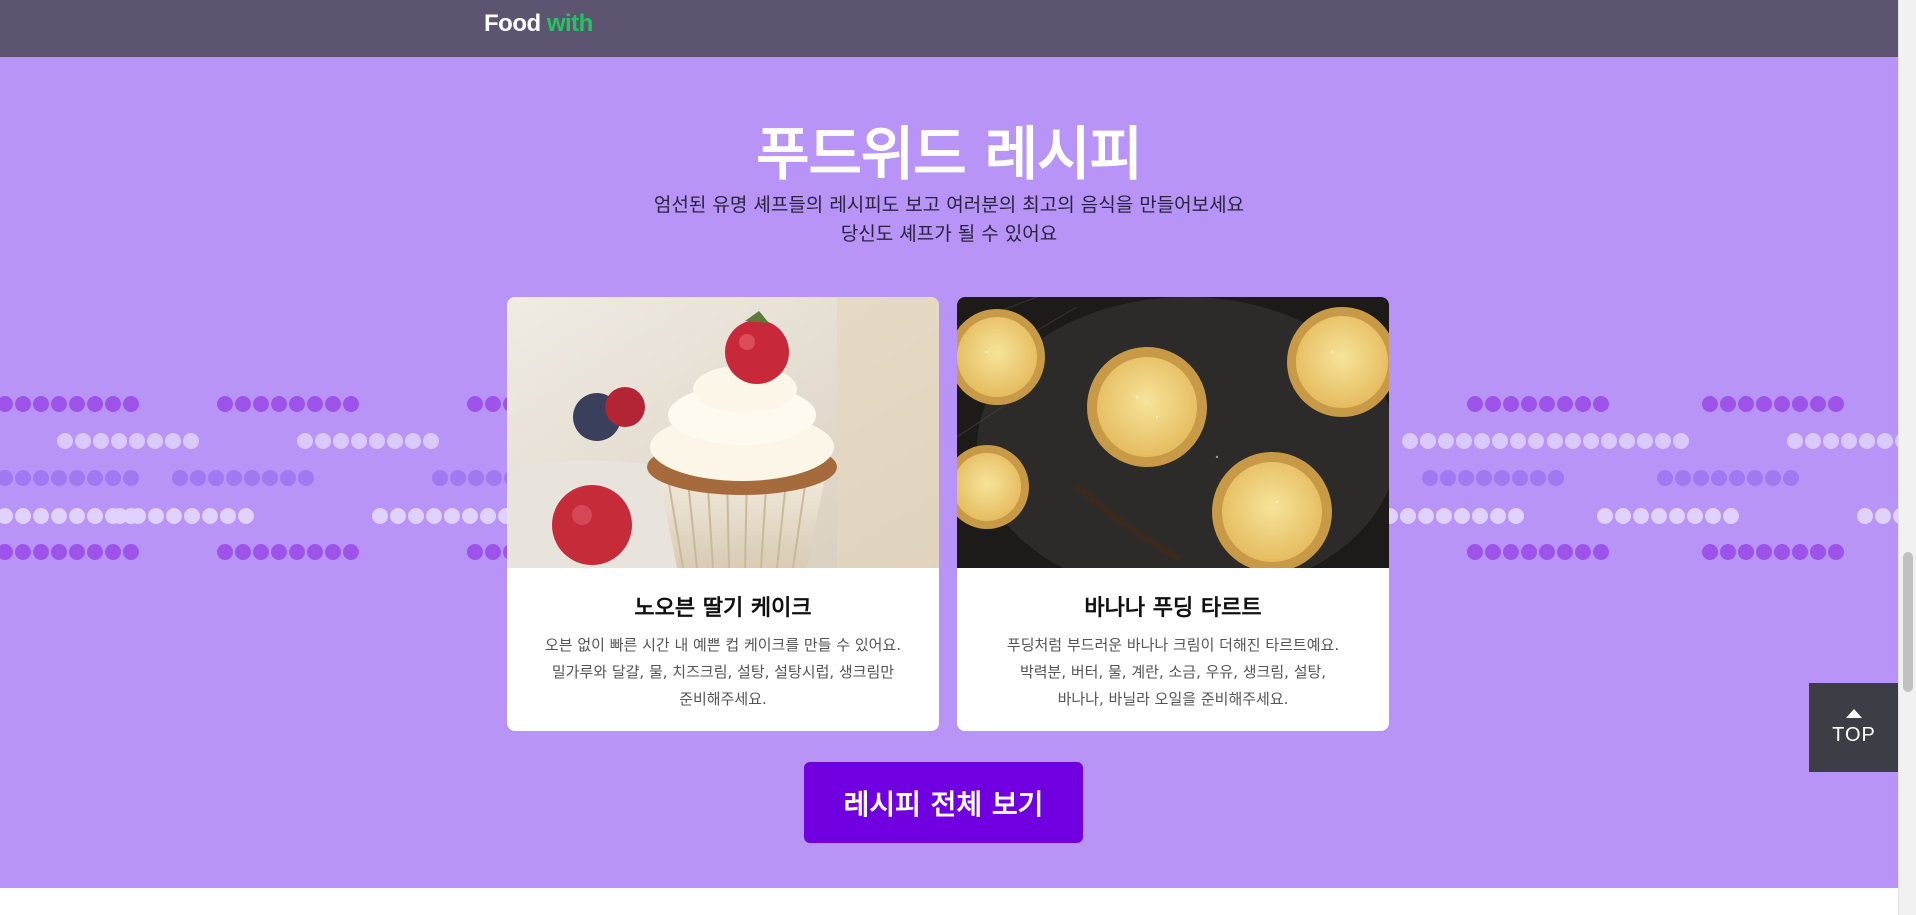 The height and width of the screenshot is (915, 1916). Describe the element at coordinates (1854, 734) in the screenshot. I see `top-label: TOP` at that location.